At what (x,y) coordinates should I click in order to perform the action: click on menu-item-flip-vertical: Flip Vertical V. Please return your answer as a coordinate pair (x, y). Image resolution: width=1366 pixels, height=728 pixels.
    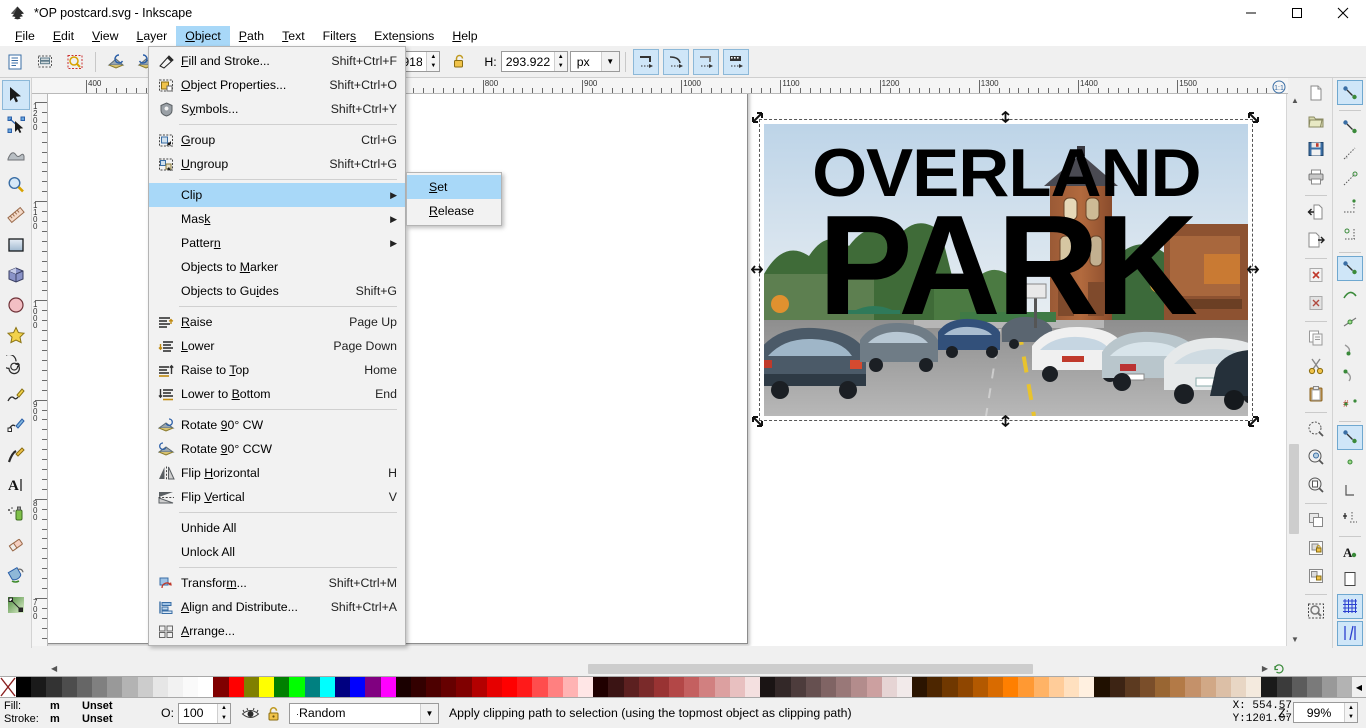
    Looking at the image, I should click on (277, 497).